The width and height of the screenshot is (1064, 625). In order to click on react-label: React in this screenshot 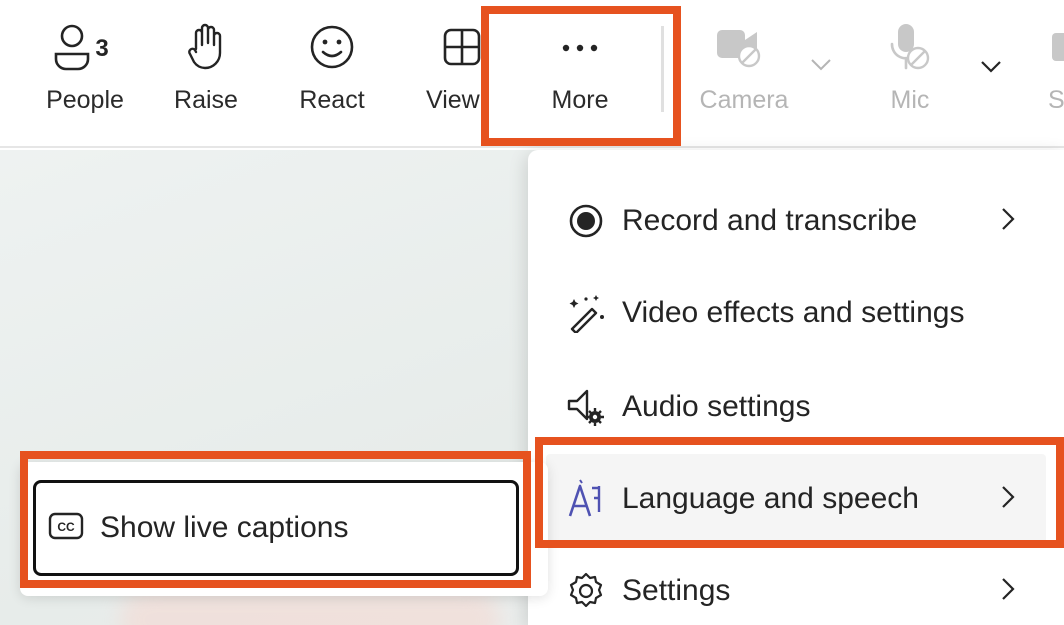, I will do `click(332, 100)`.